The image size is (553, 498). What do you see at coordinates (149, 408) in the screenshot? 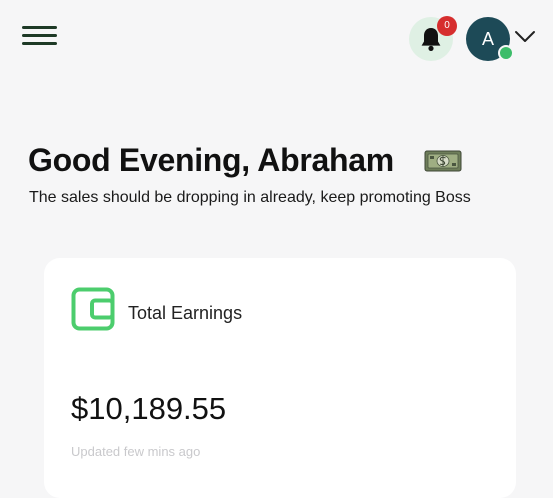
I see `earnings-amount: $10,189.55` at bounding box center [149, 408].